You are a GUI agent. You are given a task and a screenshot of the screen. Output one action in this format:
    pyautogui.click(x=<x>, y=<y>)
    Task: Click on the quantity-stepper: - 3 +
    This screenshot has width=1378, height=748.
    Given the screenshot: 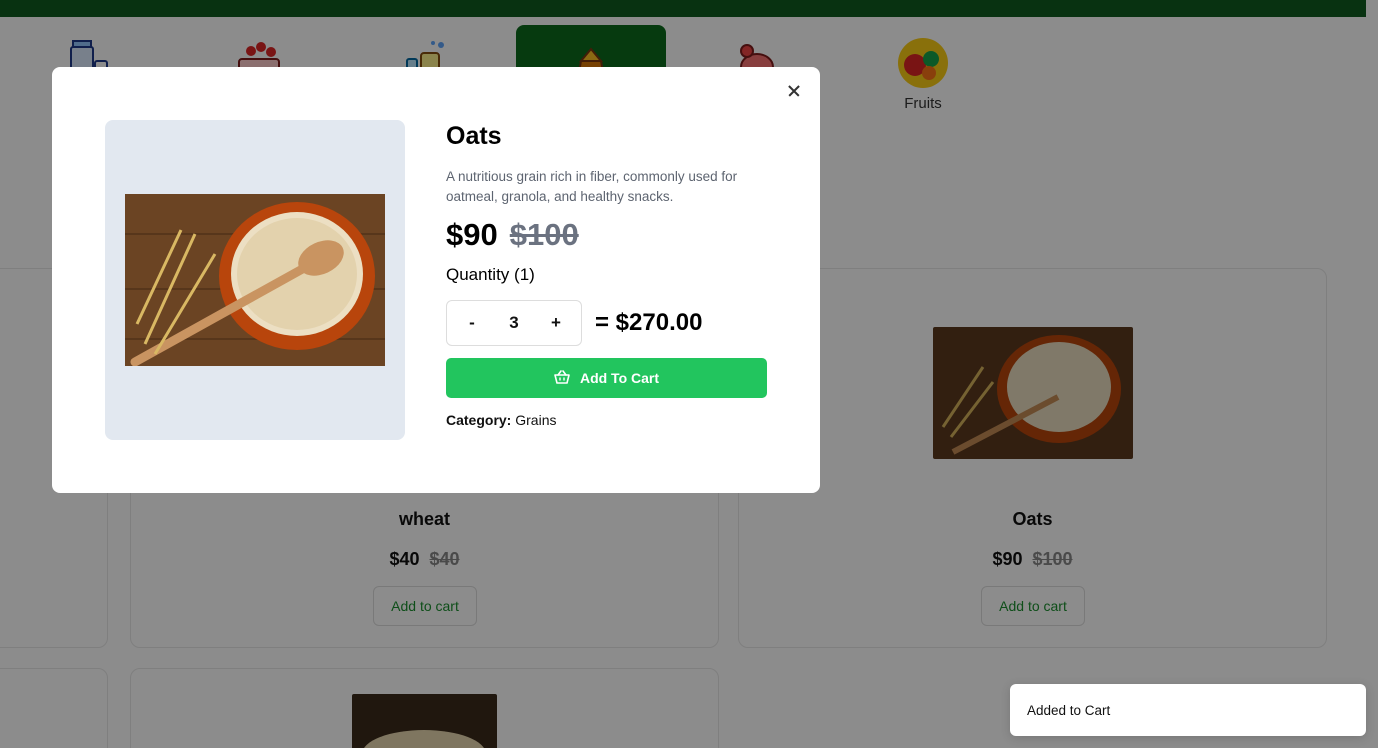 What is the action you would take?
    pyautogui.click(x=514, y=323)
    